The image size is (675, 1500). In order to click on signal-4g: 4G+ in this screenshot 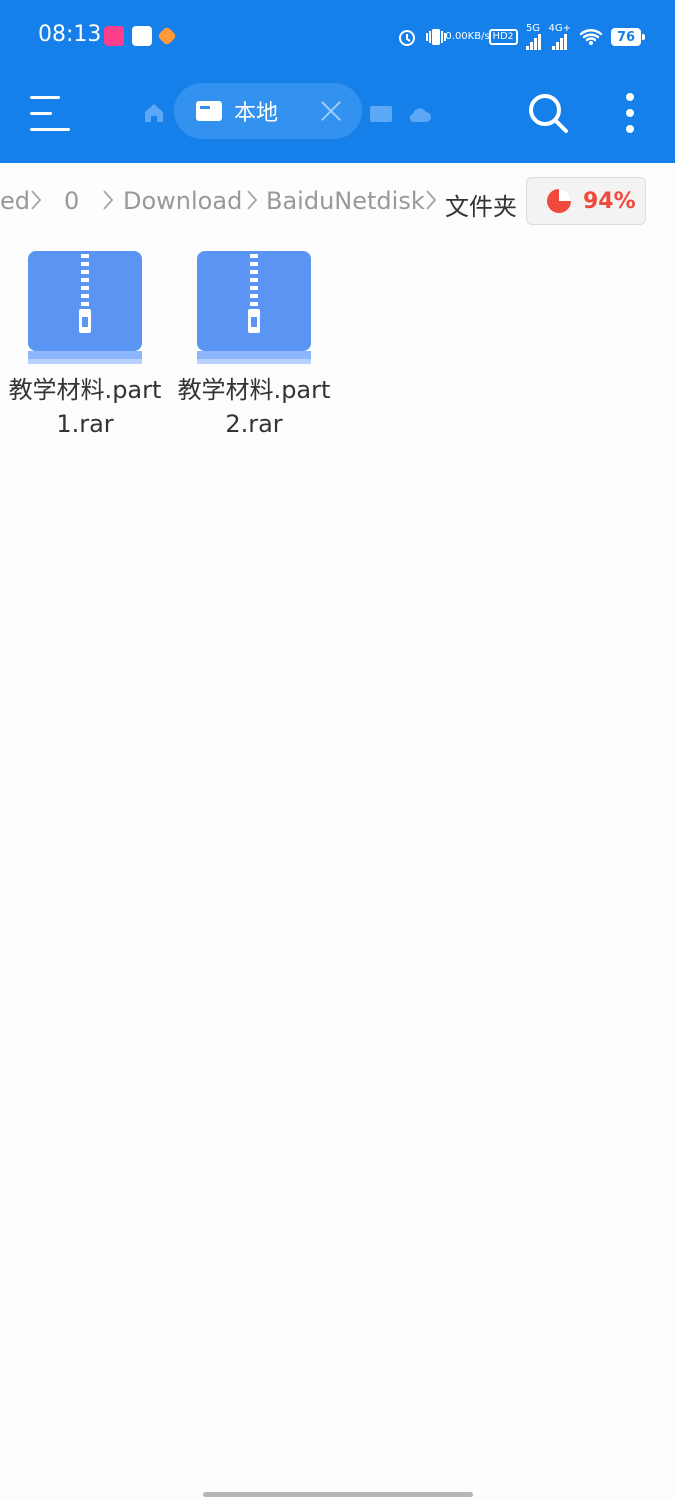, I will do `click(560, 37)`.